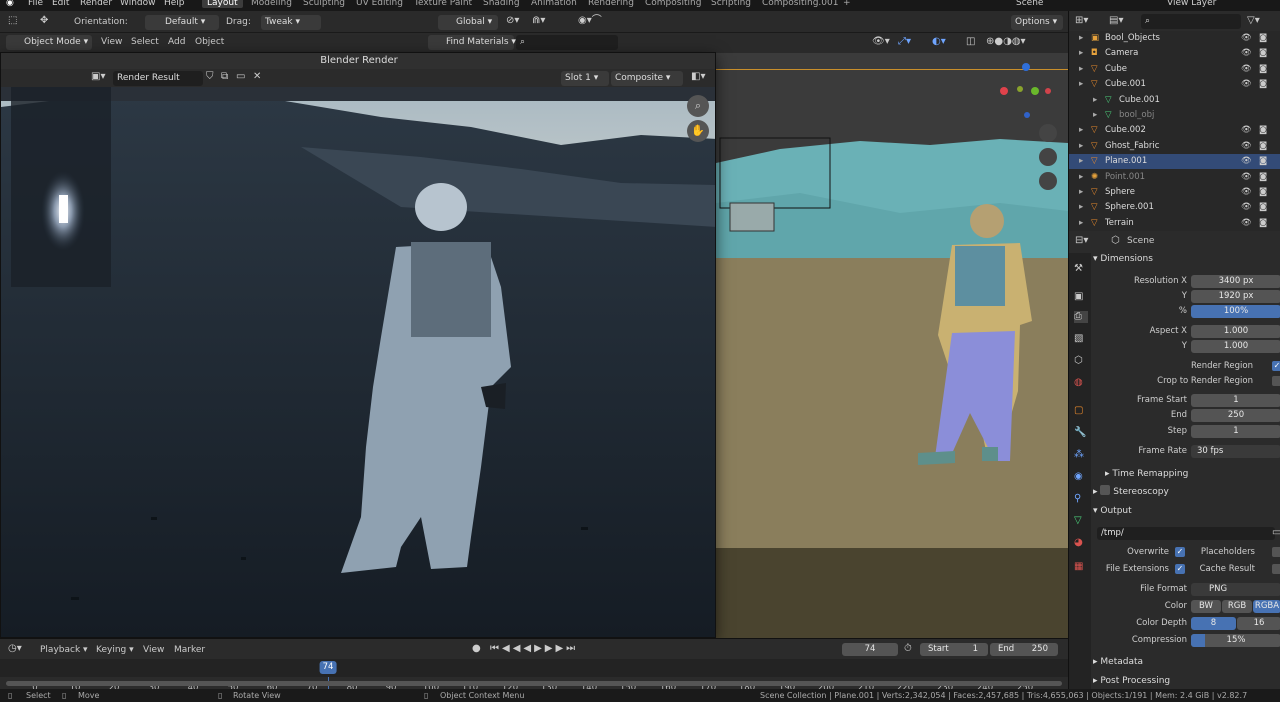  What do you see at coordinates (291, 22) in the screenshot?
I see `drag-dropdown: Tweak ▾` at bounding box center [291, 22].